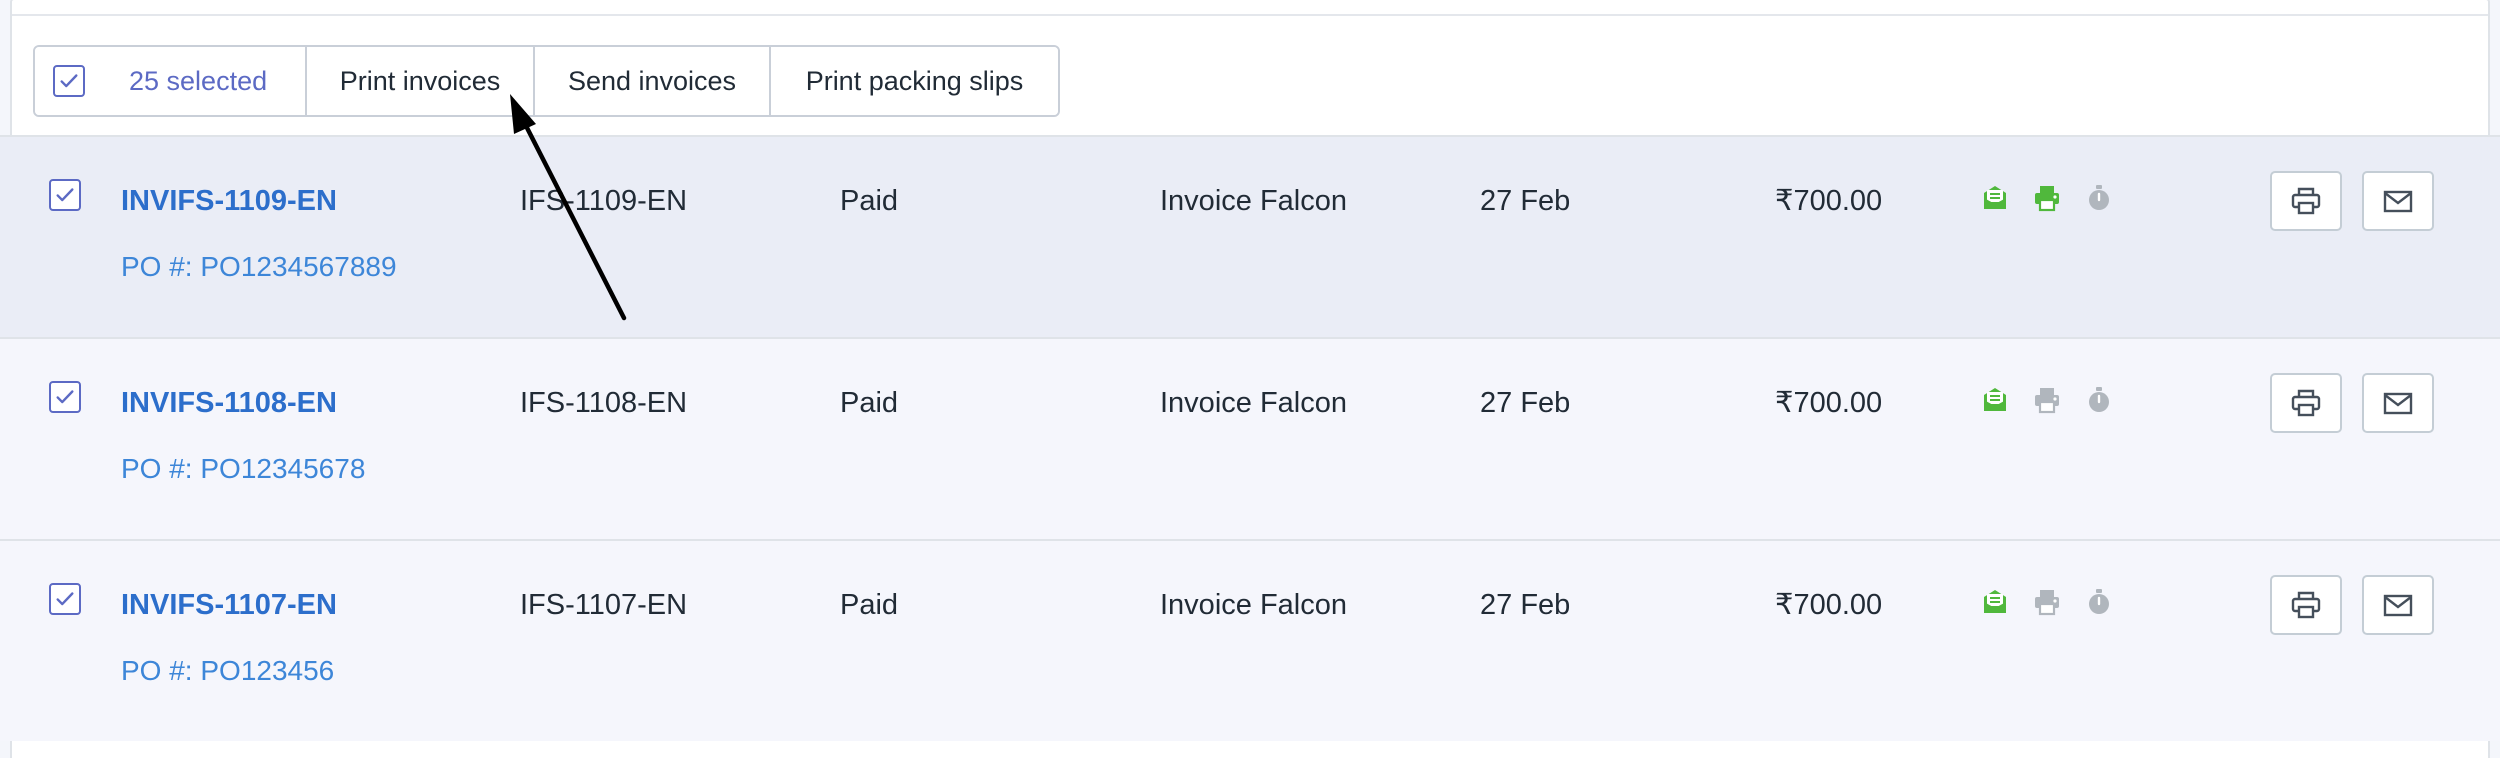  Describe the element at coordinates (229, 201) in the screenshot. I see `invoice-number-link: INVIFS-1109-EN` at that location.